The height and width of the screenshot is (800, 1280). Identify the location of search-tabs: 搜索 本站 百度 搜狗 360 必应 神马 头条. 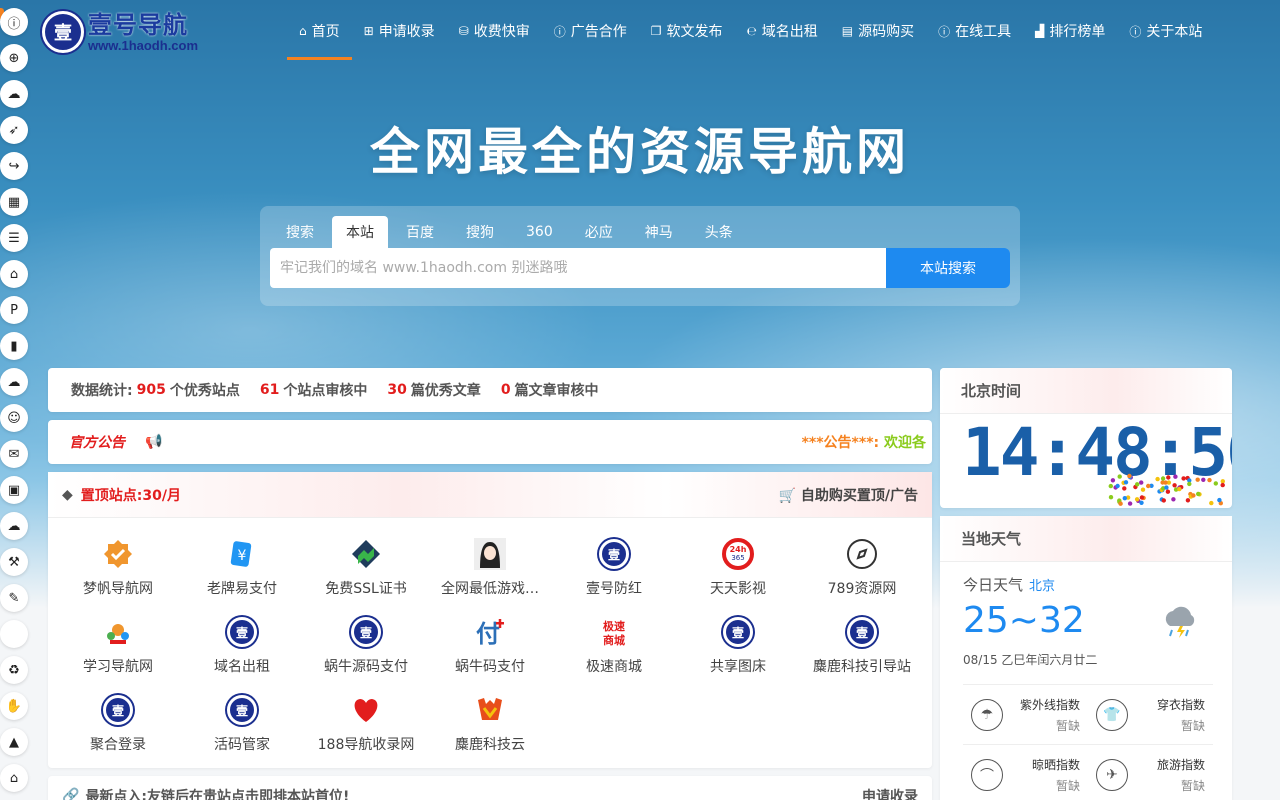
(511, 232).